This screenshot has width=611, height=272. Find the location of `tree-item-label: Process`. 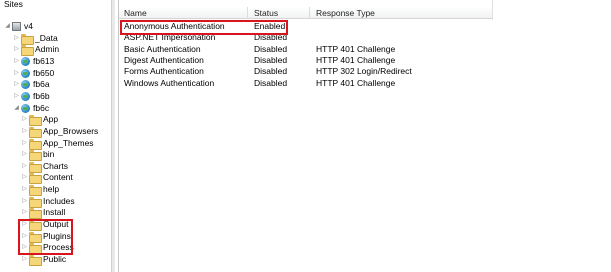

tree-item-label: Process is located at coordinates (58, 247).